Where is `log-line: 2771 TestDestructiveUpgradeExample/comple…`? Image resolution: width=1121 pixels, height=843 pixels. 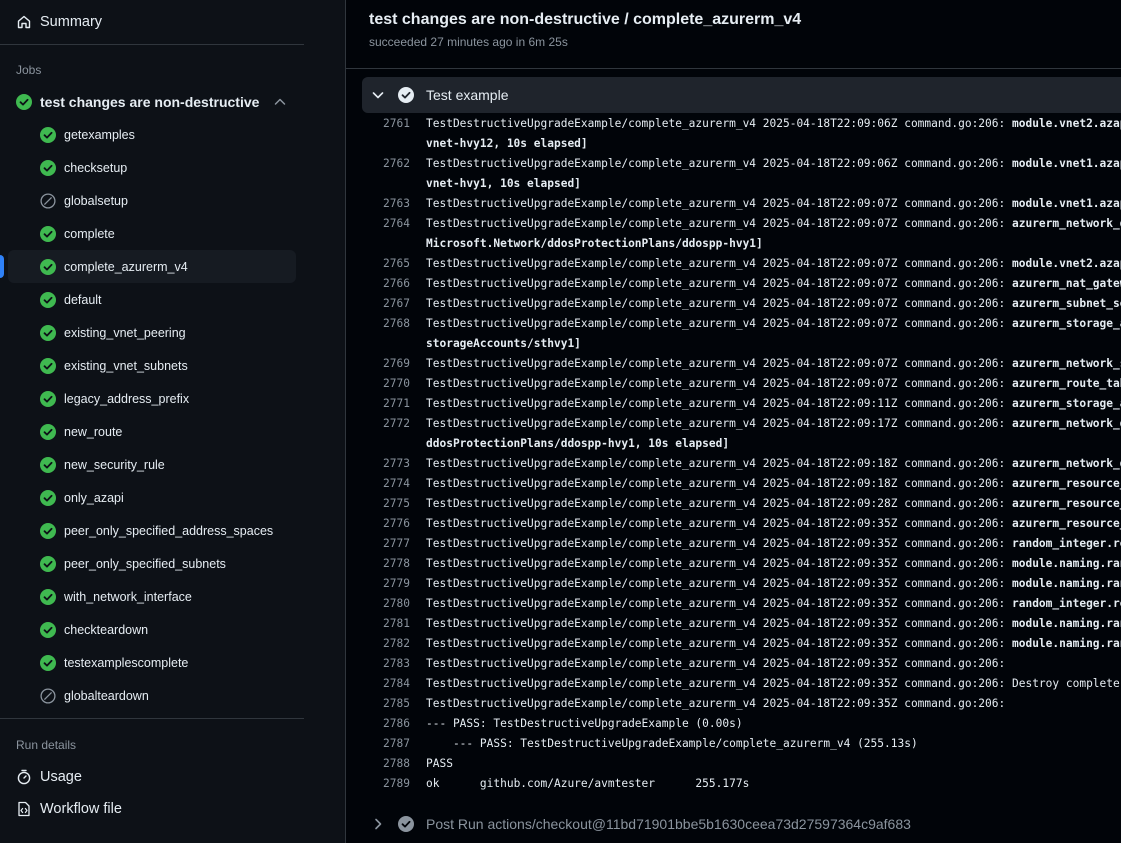
log-line: 2771 TestDestructiveUpgradeExample/comple… is located at coordinates (733, 404).